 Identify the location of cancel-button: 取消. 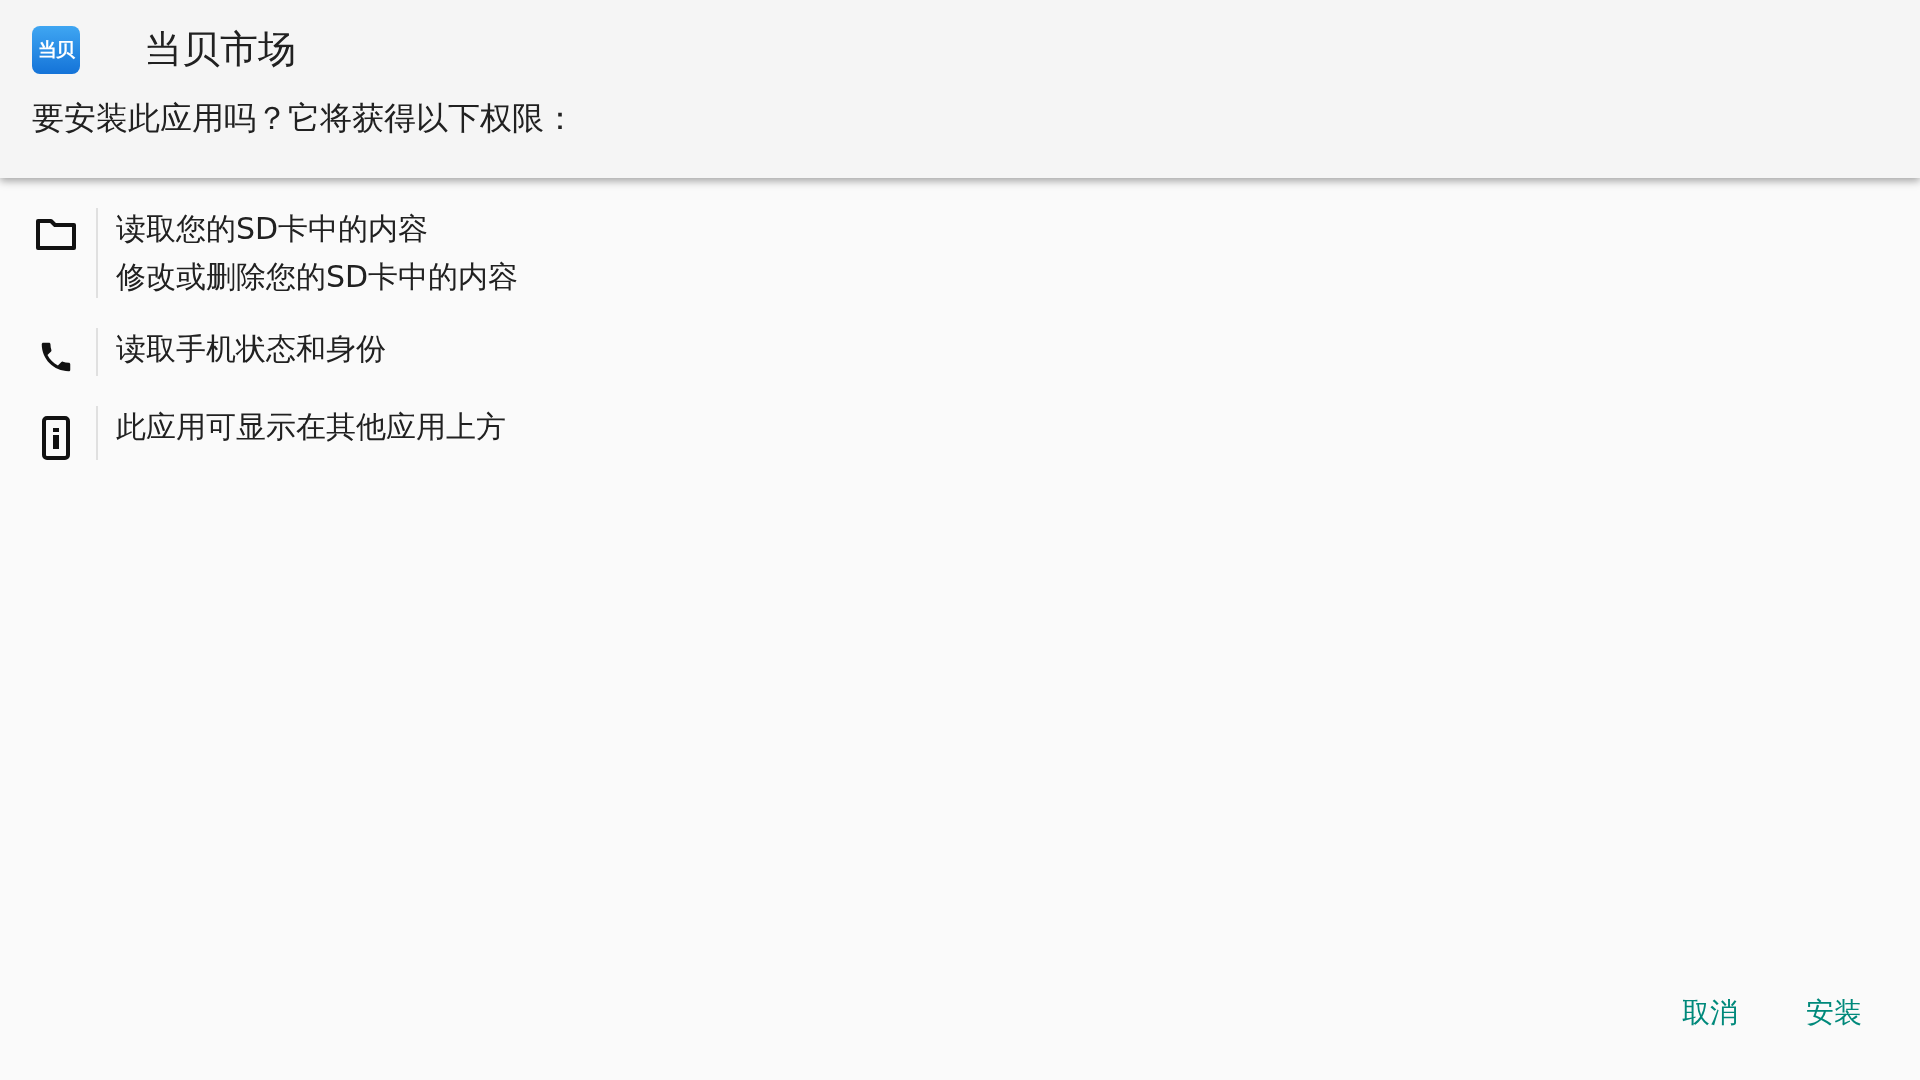
(1710, 1013).